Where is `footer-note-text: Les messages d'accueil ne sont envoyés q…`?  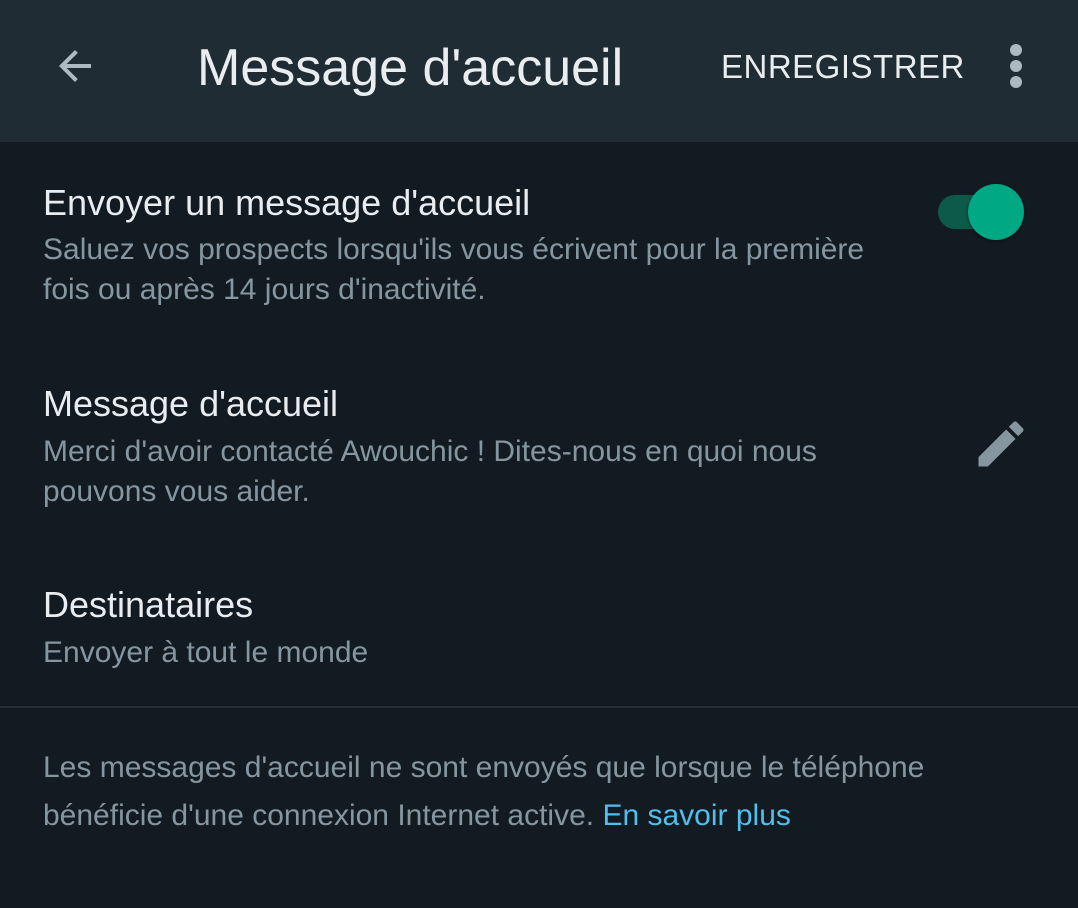
footer-note-text: Les messages d'accueil ne sont envoyés q… is located at coordinates (484, 791).